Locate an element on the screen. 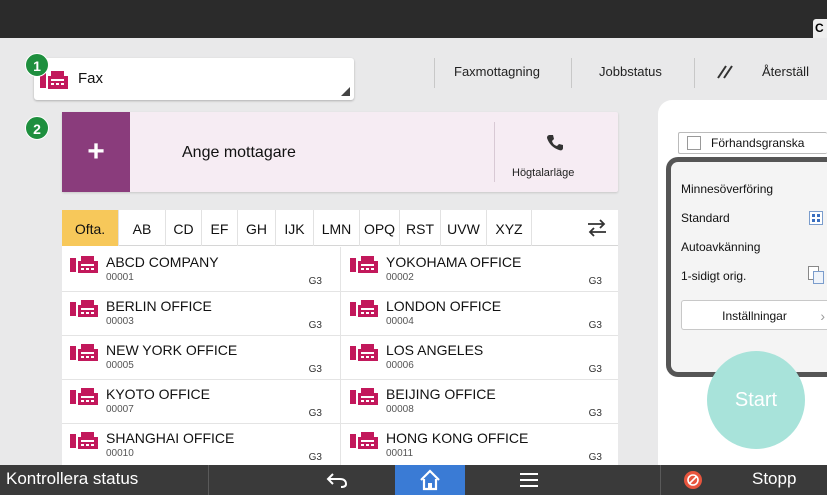 This screenshot has height=495, width=827. address-entry: HONG KONG OFFICE 00011 G3 is located at coordinates (477, 445).